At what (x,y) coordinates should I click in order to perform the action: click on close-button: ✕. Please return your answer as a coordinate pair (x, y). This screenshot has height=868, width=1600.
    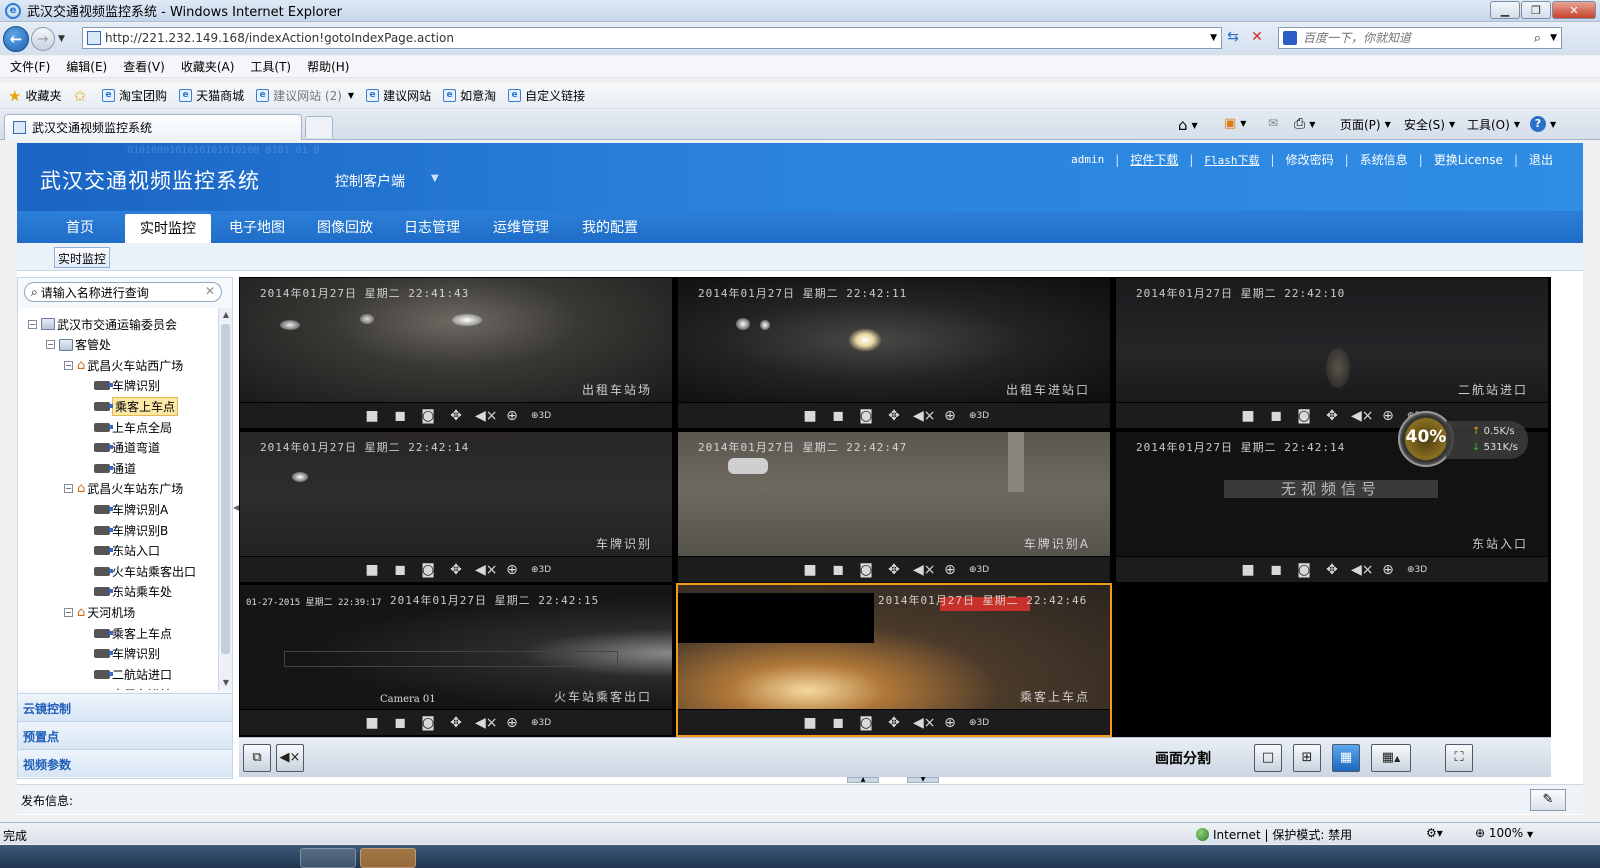
    Looking at the image, I should click on (1574, 10).